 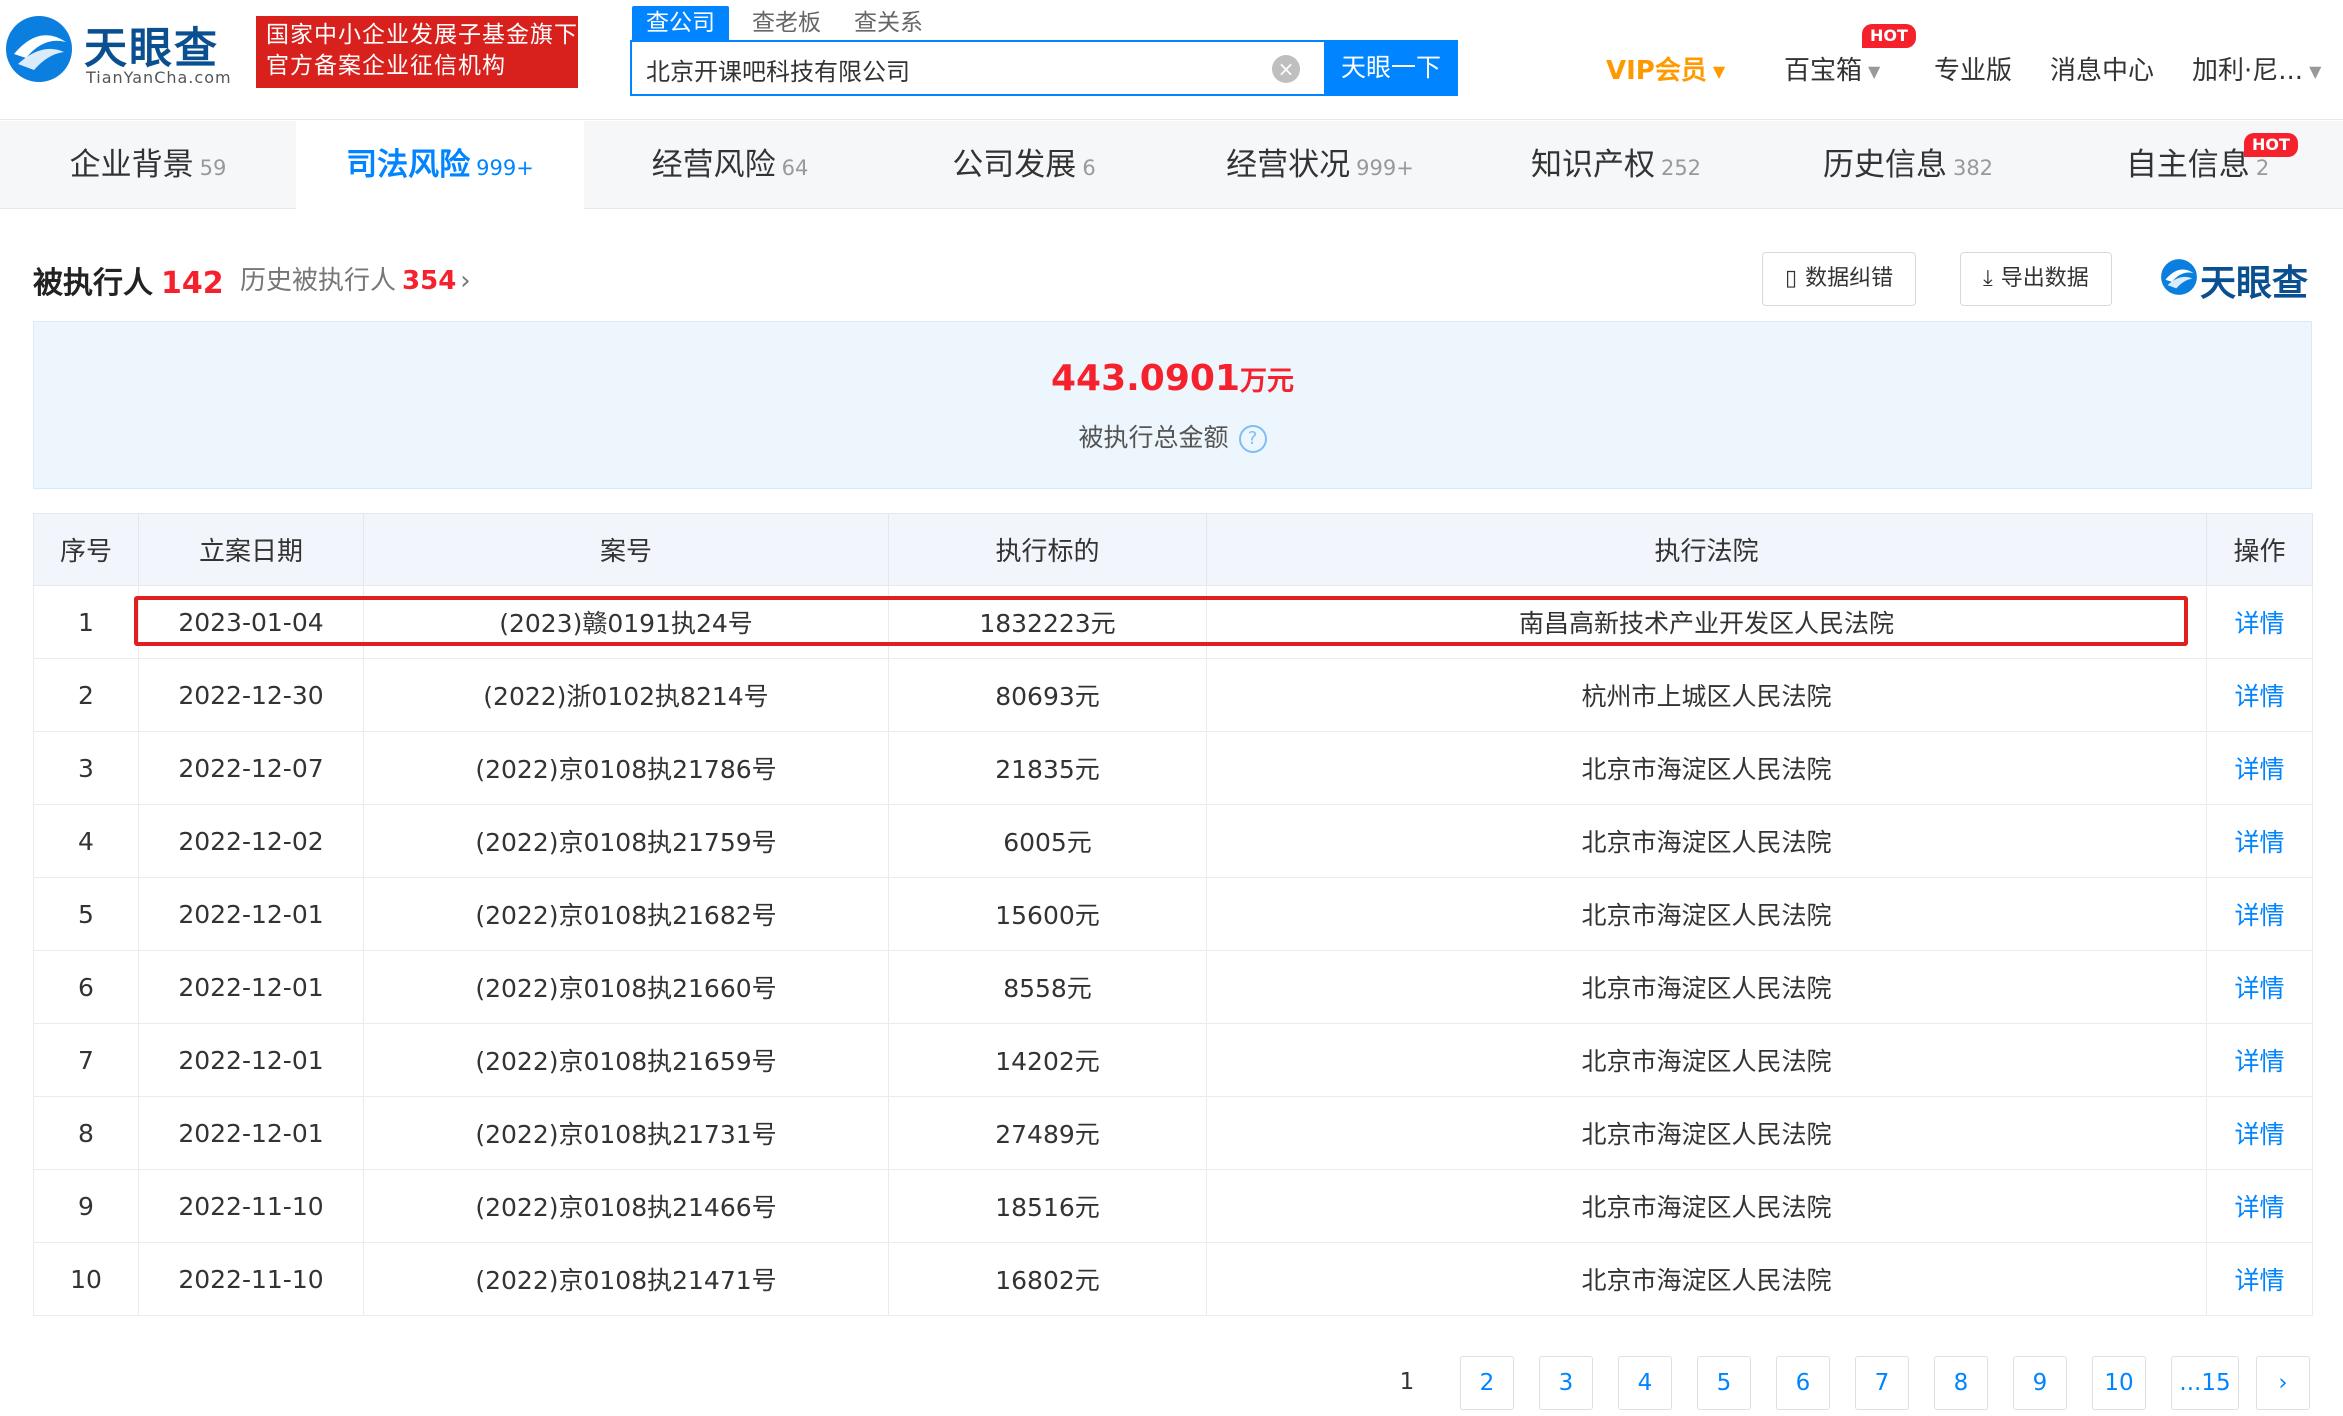 I want to click on tianyancha-logo: 天眼查 TianYanCha.com, so click(x=121, y=49).